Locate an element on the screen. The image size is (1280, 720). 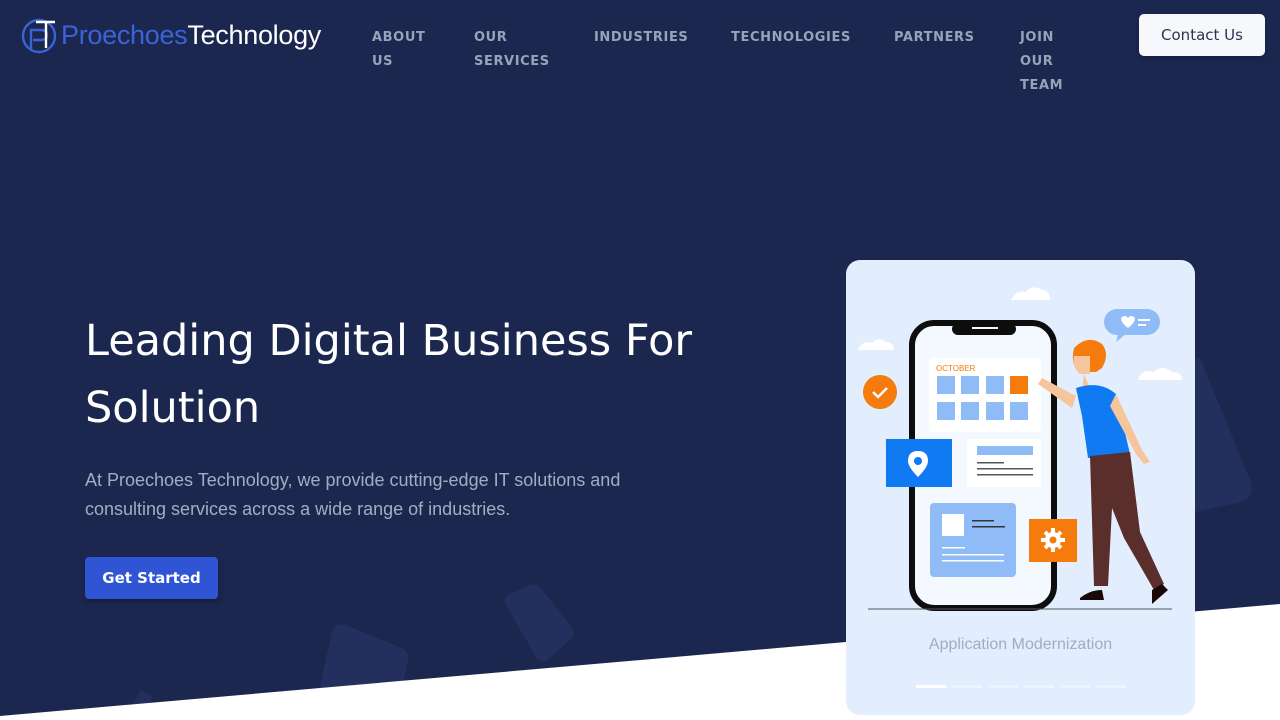
slider-pagination is located at coordinates (1021, 686).